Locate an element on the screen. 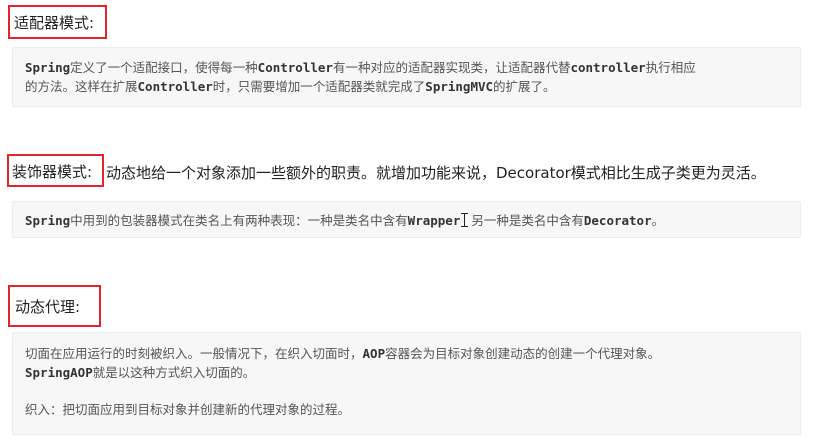 The height and width of the screenshot is (444, 824). dynamic-proxy-heading: 动态代理: is located at coordinates (54, 306).